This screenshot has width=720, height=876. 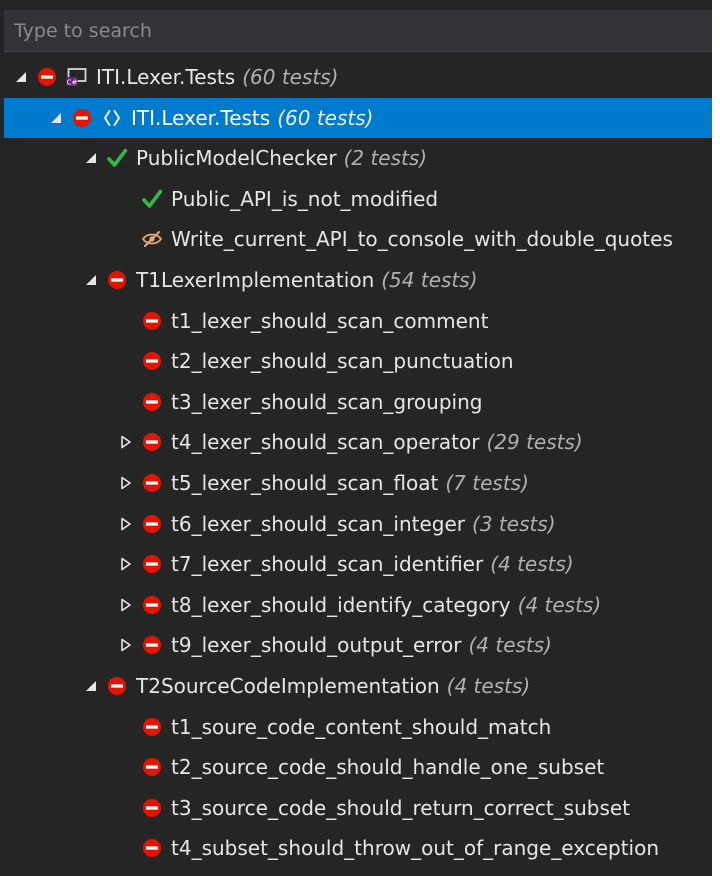 I want to click on test-name-label: t3_lexer_should_scan_grouping, so click(x=327, y=402).